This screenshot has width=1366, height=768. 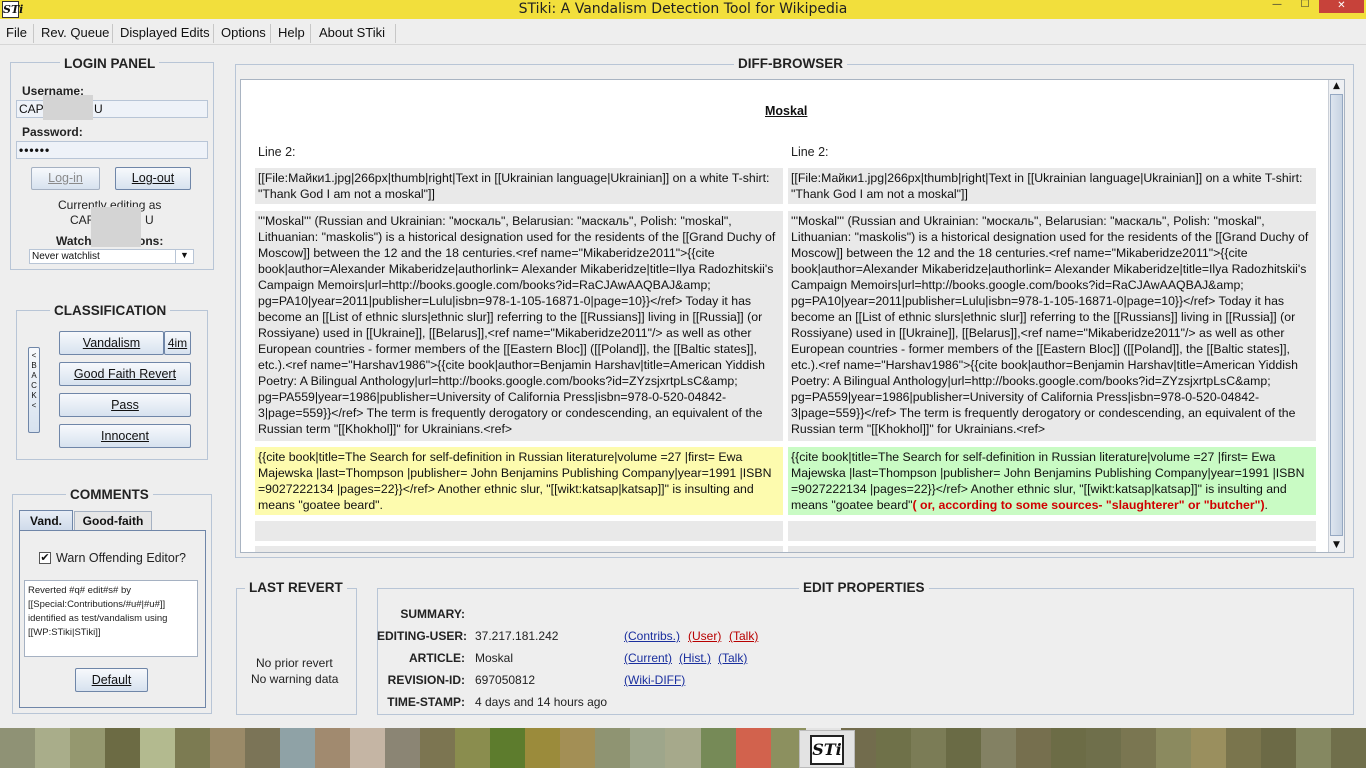 What do you see at coordinates (125, 405) in the screenshot?
I see `pass-button: Pass` at bounding box center [125, 405].